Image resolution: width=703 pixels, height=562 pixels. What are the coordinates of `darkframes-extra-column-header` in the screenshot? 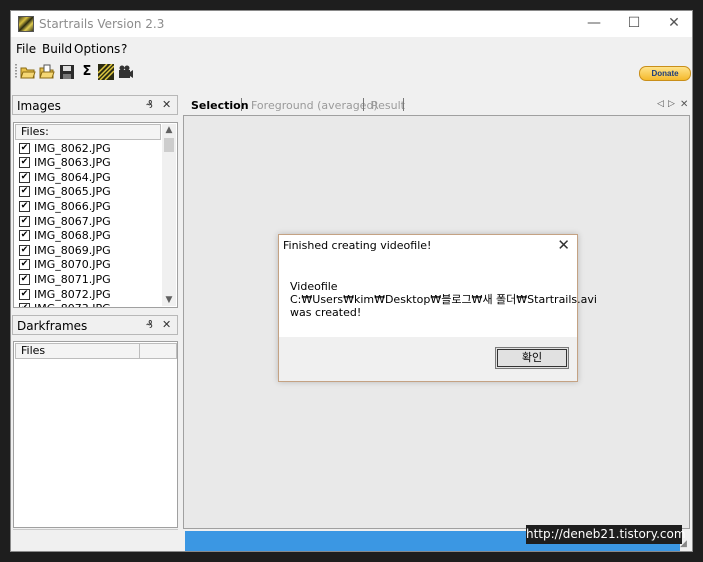 It's located at (158, 351).